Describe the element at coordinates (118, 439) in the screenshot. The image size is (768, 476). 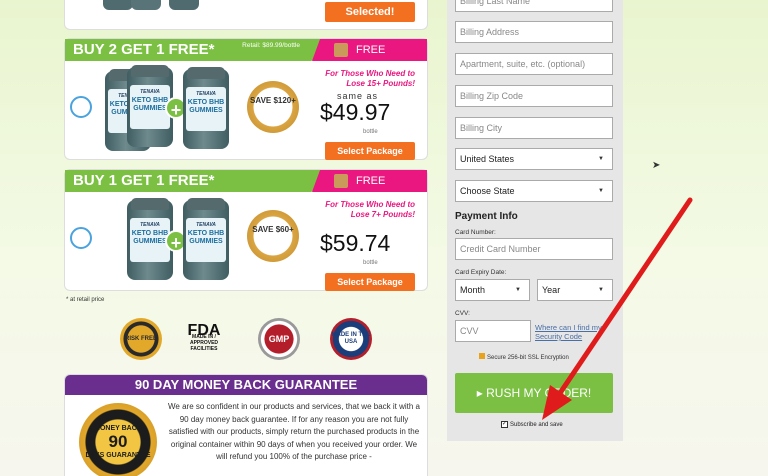
I see `money-back-seal: MONEY BACK 90 DAYS GUARANTEE` at that location.